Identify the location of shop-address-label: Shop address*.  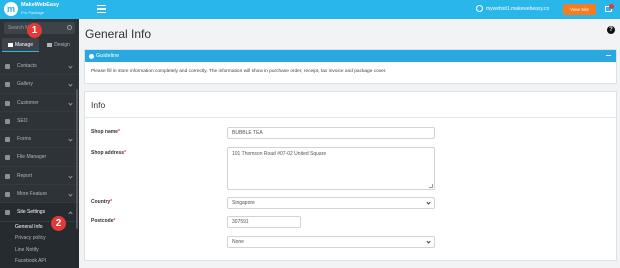
(109, 153).